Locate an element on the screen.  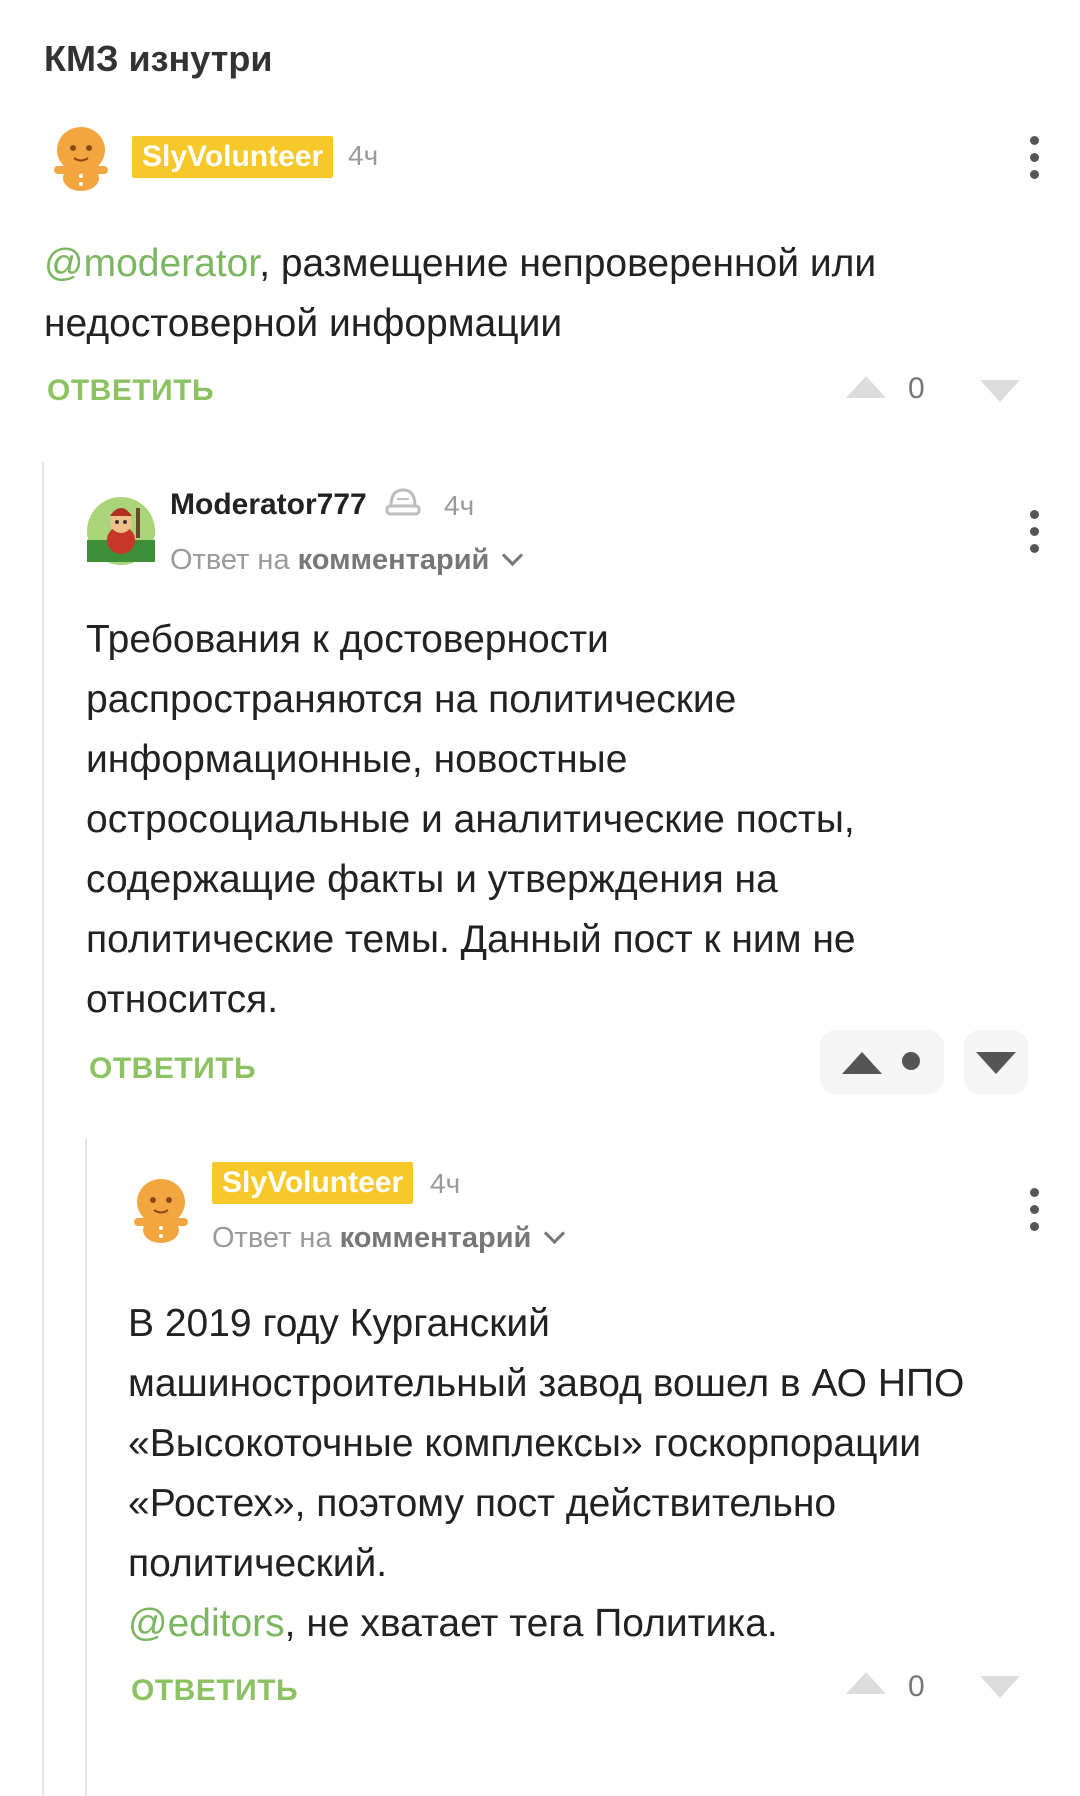
mention-link: @editors is located at coordinates (206, 1623).